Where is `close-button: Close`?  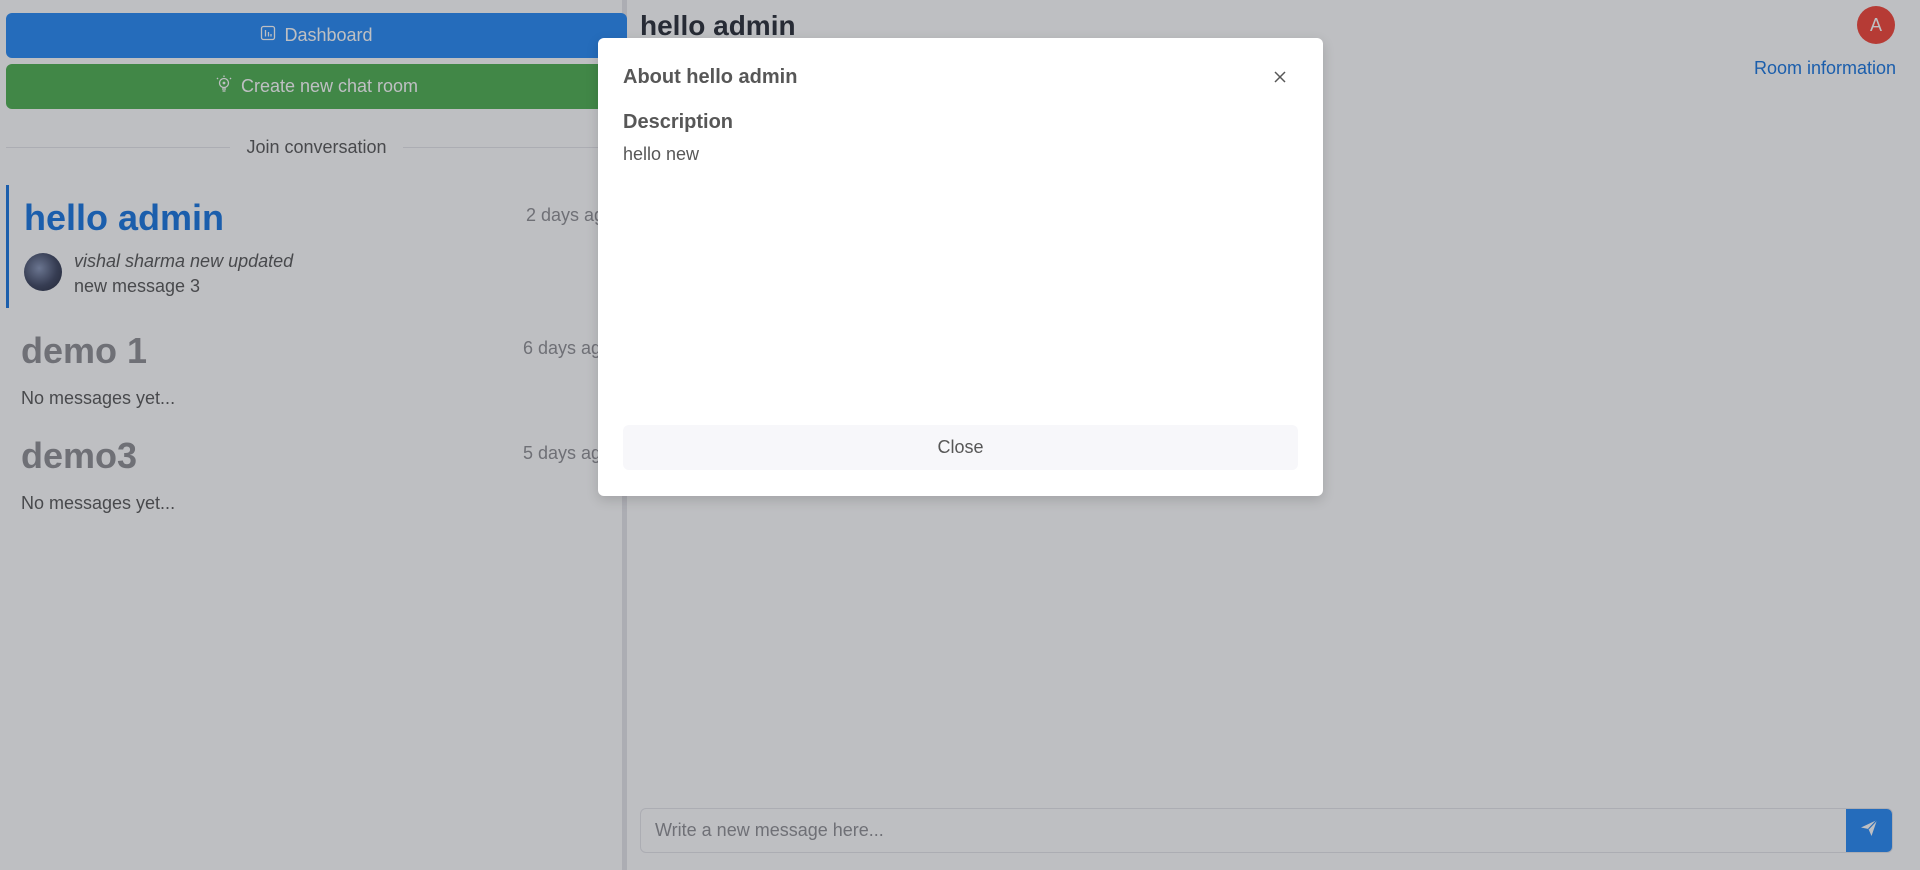 close-button: Close is located at coordinates (960, 447).